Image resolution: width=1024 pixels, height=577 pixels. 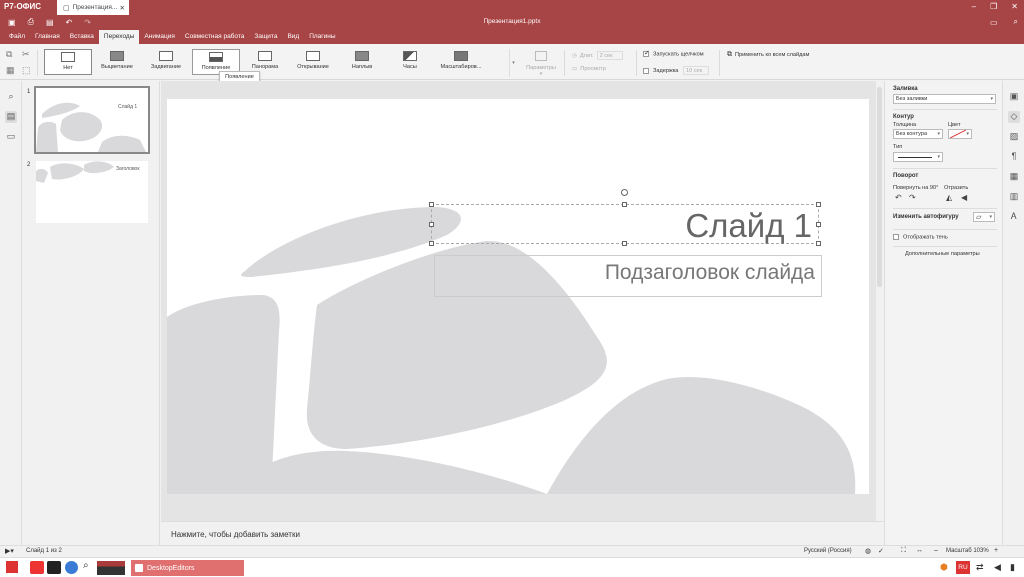 What do you see at coordinates (919, 550) in the screenshot?
I see `fit-width-icon: ↔` at bounding box center [919, 550].